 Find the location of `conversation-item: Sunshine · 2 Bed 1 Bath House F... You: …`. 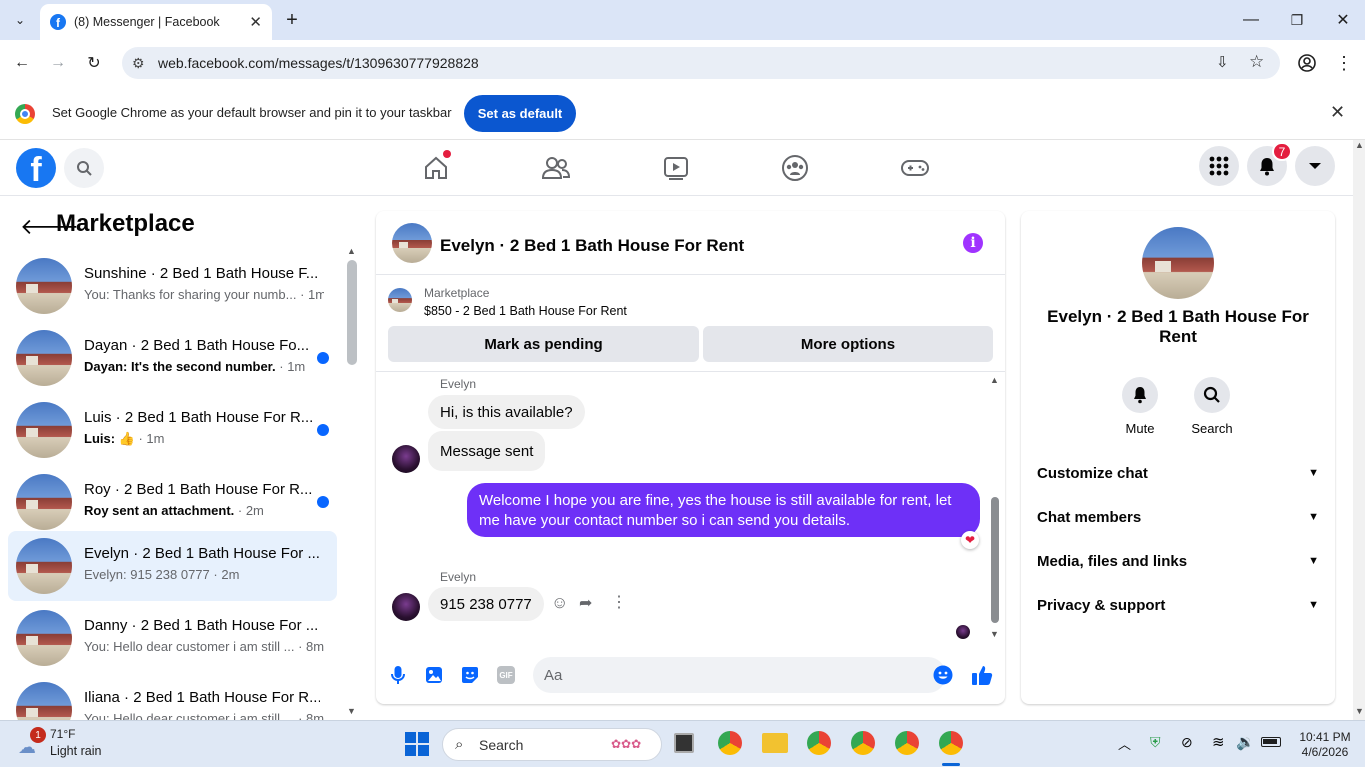

conversation-item: Sunshine · 2 Bed 1 Bath House F... You: … is located at coordinates (172, 286).